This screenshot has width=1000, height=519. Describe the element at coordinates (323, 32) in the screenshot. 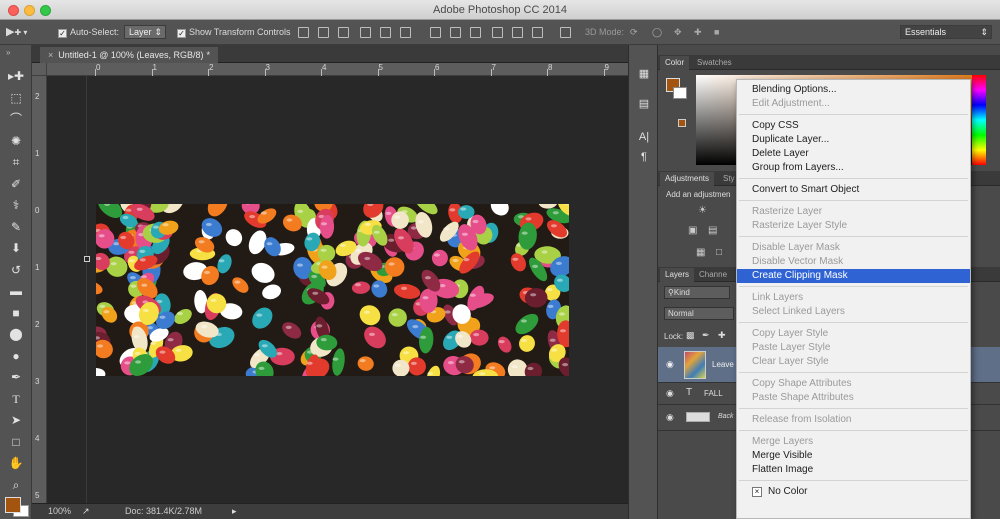

I see `align-vcenter-icon` at that location.